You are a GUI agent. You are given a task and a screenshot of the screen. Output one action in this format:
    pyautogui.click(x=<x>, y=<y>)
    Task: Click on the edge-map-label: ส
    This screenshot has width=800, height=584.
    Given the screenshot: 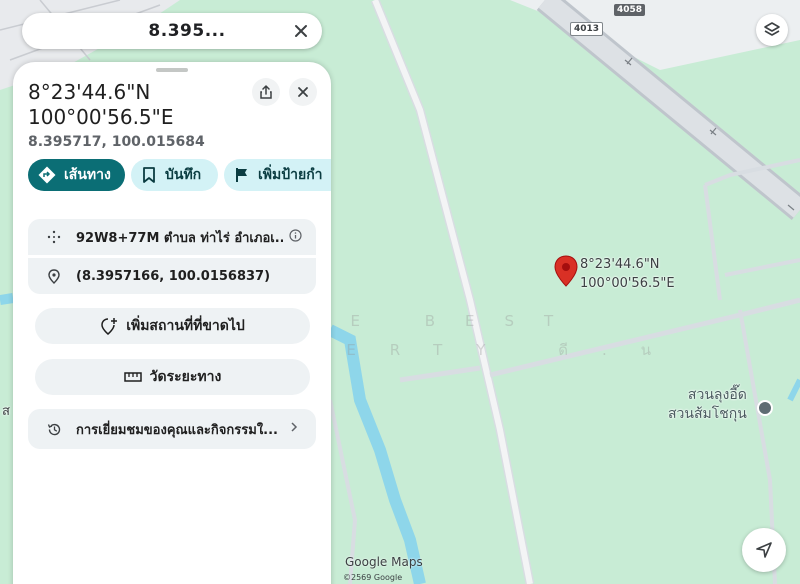 What is the action you would take?
    pyautogui.click(x=6, y=411)
    